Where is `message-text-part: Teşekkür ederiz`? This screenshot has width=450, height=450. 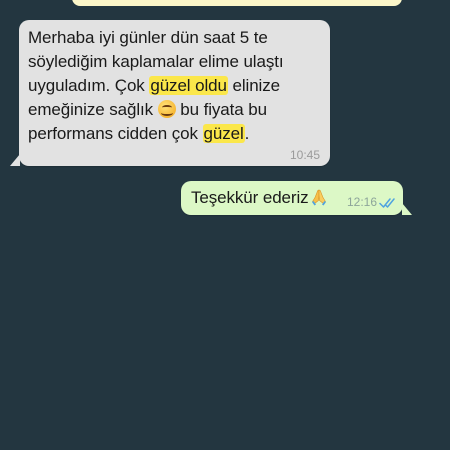 message-text-part: Teşekkür ederiz is located at coordinates (250, 197).